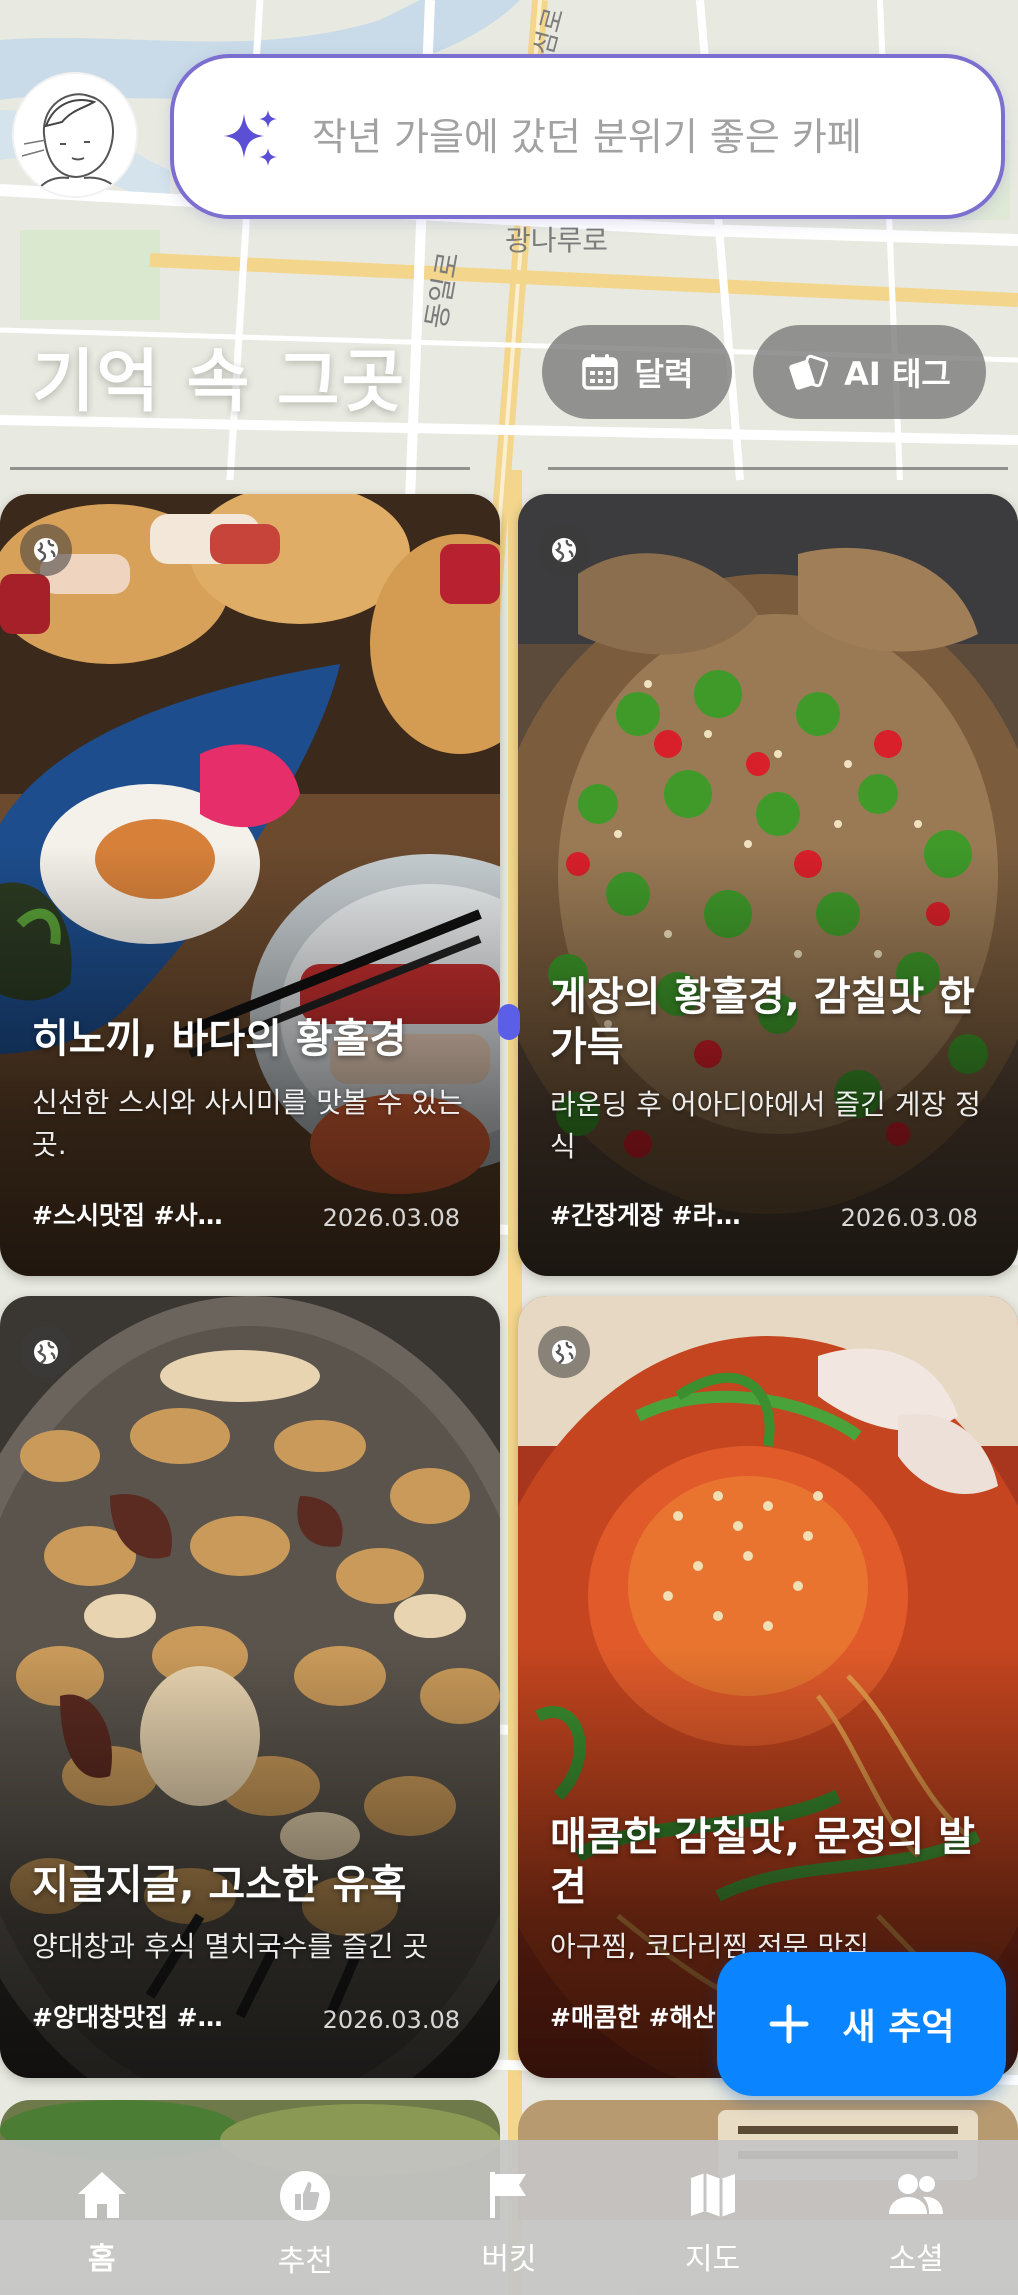  I want to click on avatar, so click(75, 135).